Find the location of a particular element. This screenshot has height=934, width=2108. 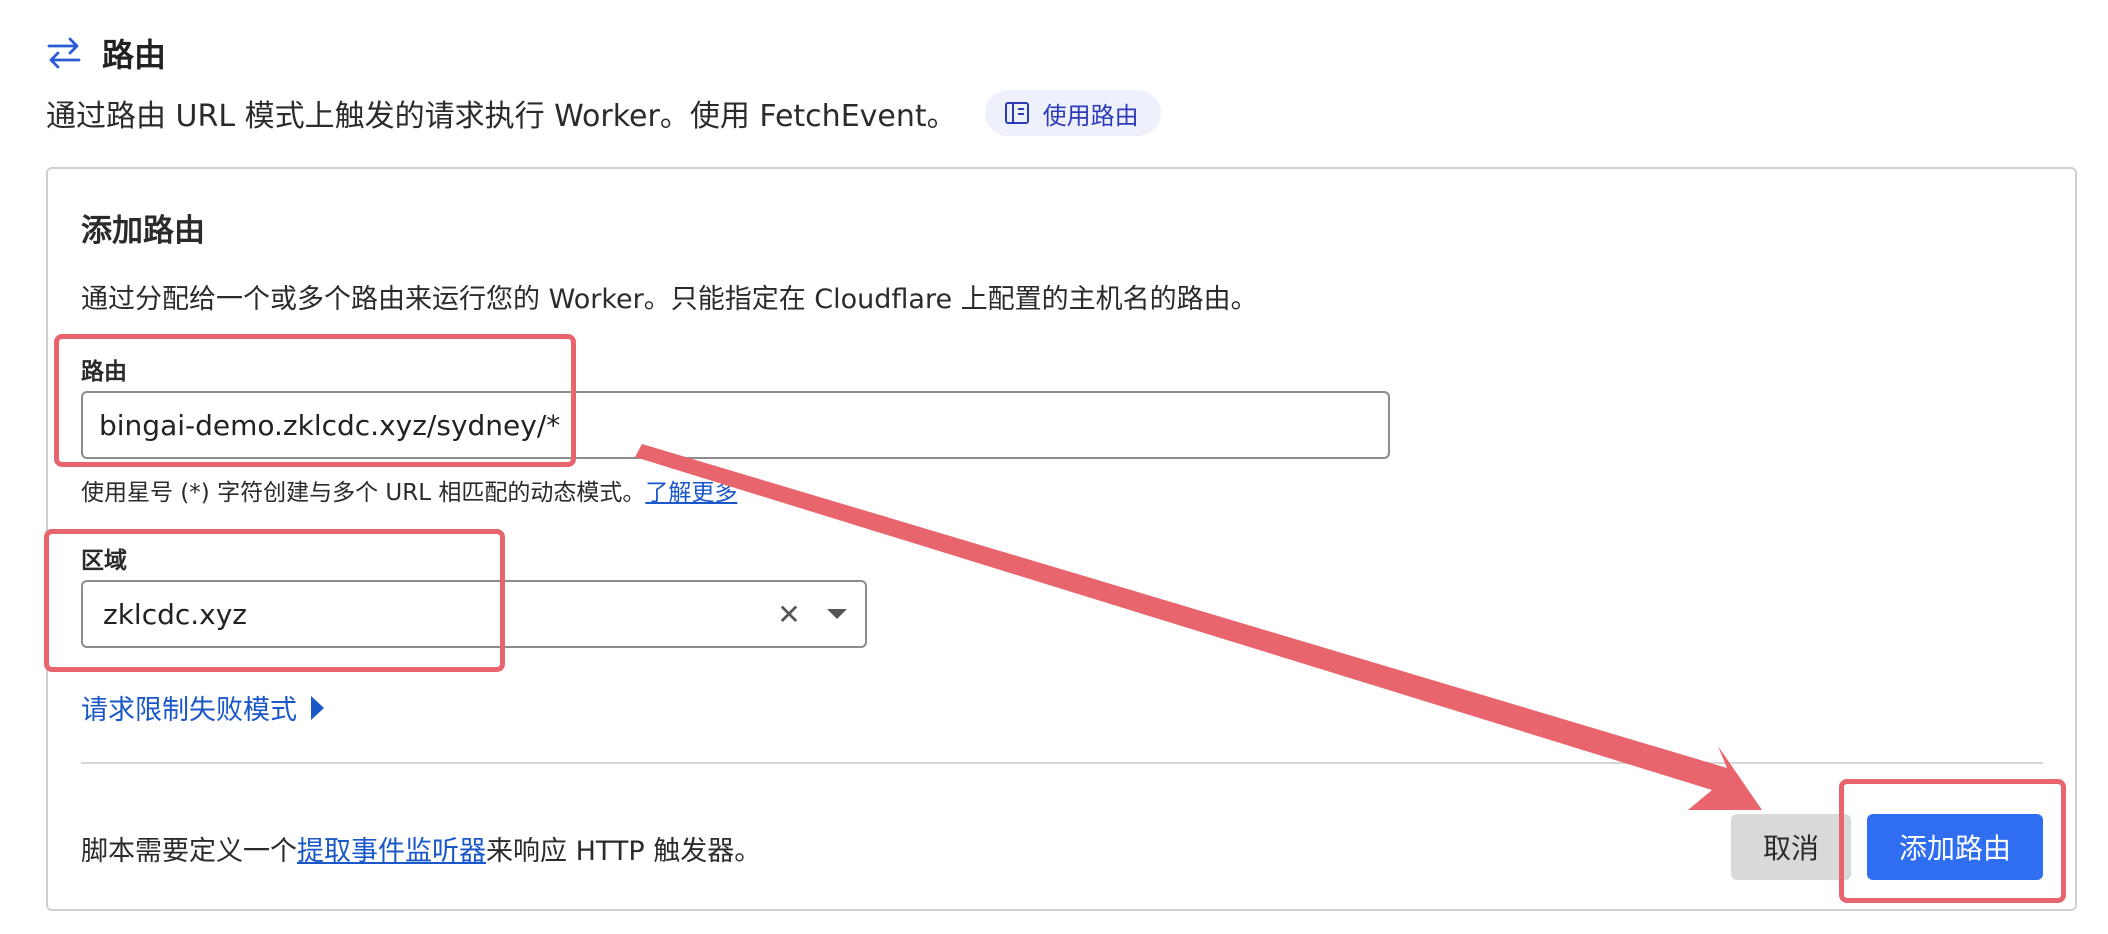

footer-note-prefix: 脚本需要定义一个 is located at coordinates (189, 851).